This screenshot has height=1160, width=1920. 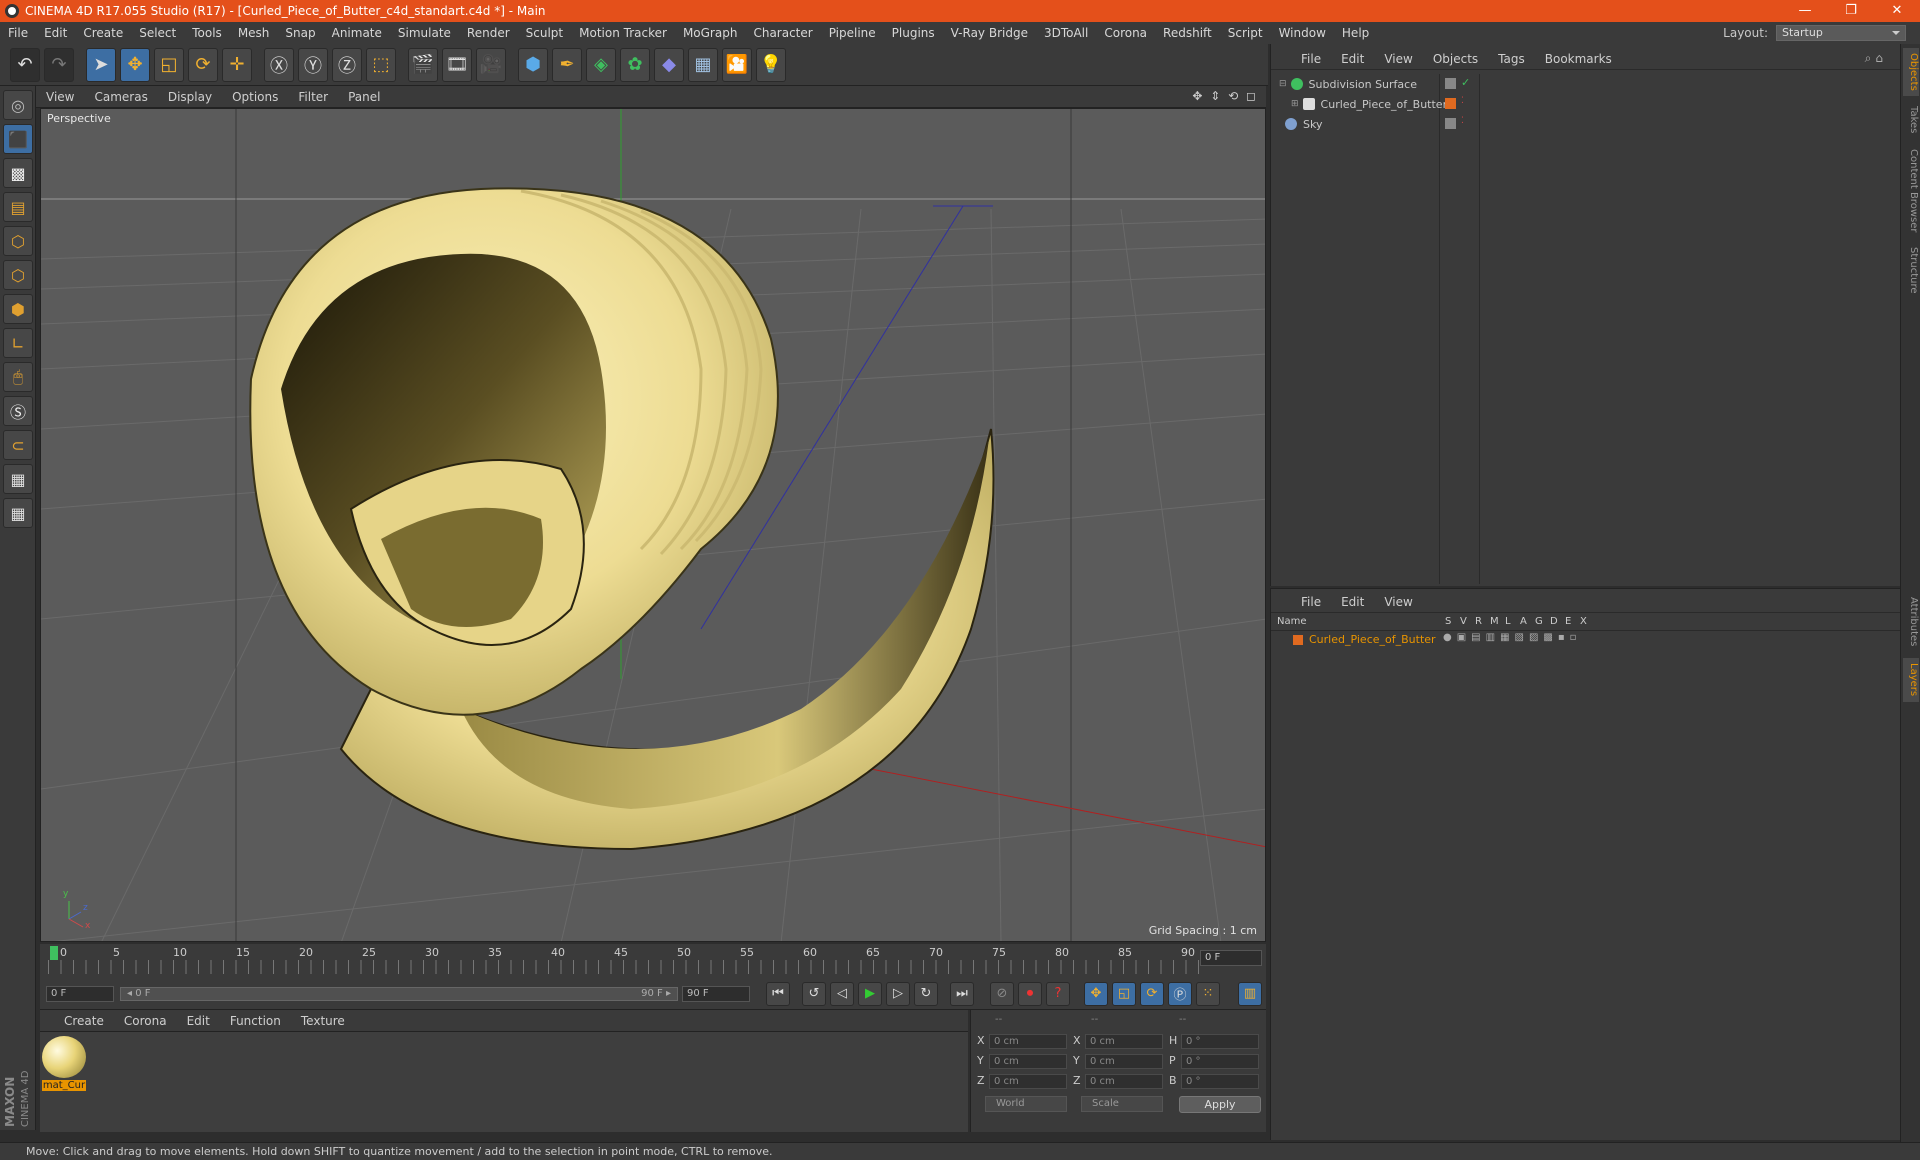 What do you see at coordinates (1030, 993) in the screenshot?
I see `record-active-button: ⏺` at bounding box center [1030, 993].